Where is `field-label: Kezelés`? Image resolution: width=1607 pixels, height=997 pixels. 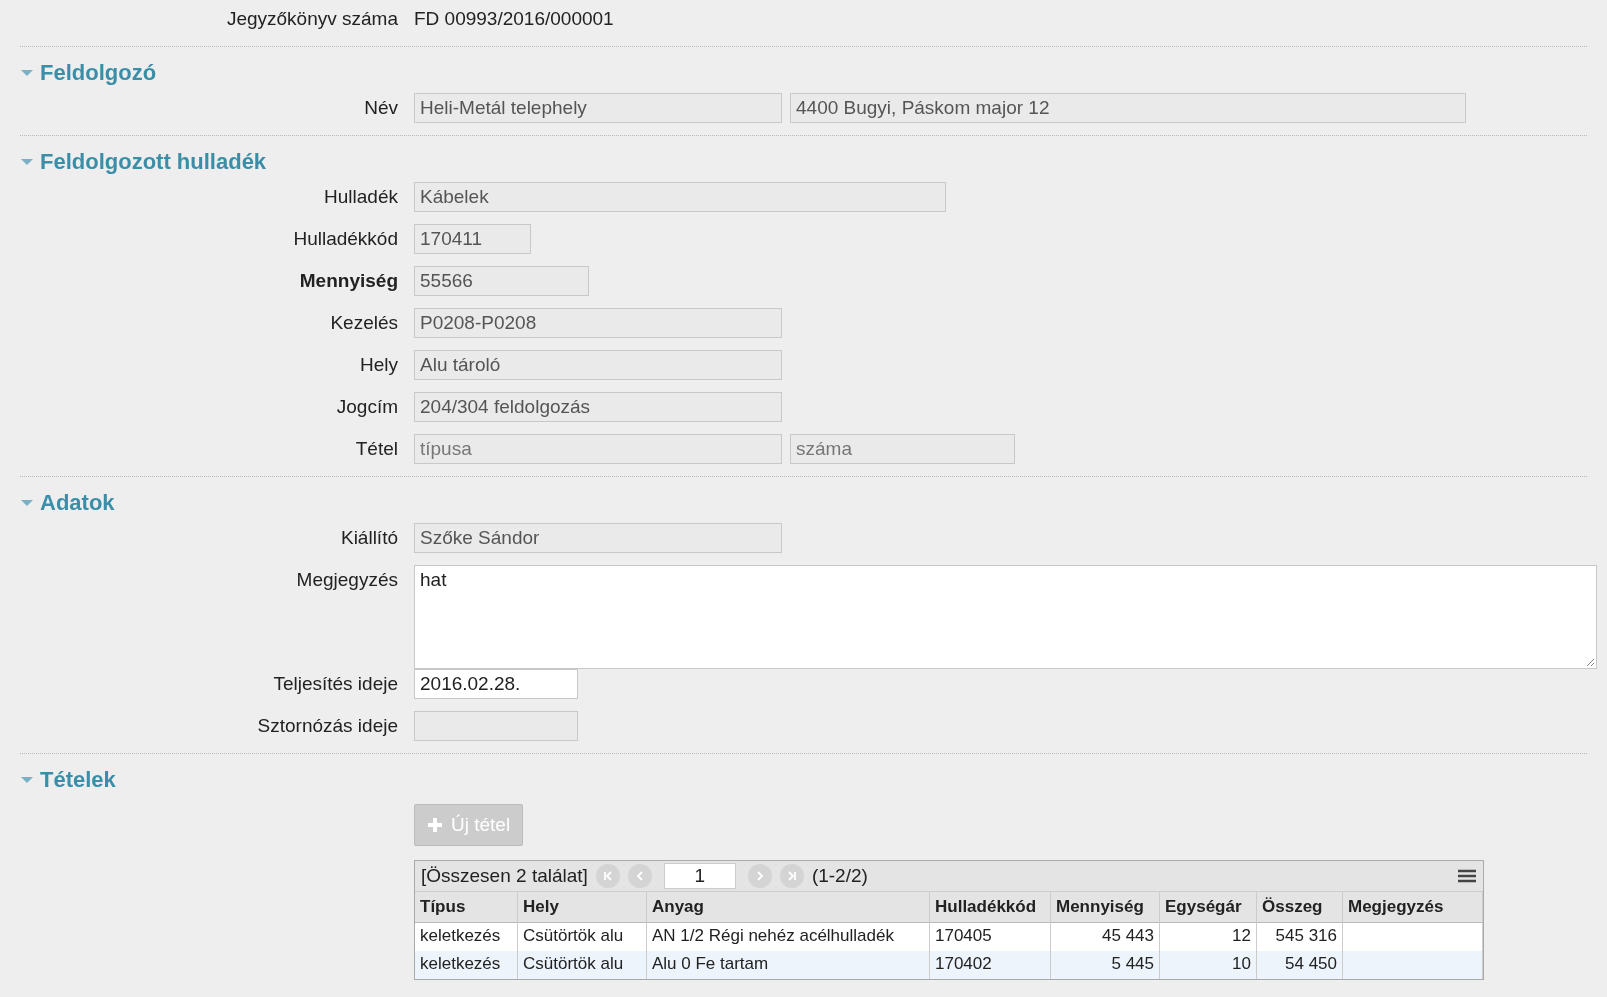
field-label: Kezelés is located at coordinates (364, 323).